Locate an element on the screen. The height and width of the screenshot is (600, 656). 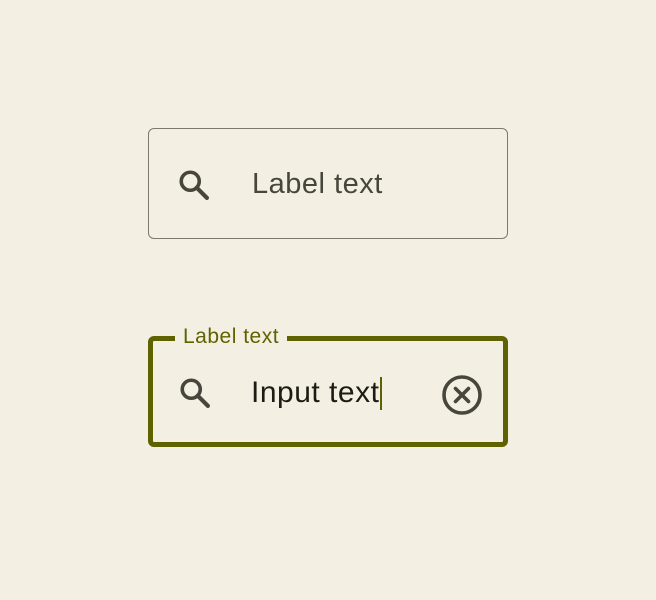
search-input-value: Input text is located at coordinates (315, 392).